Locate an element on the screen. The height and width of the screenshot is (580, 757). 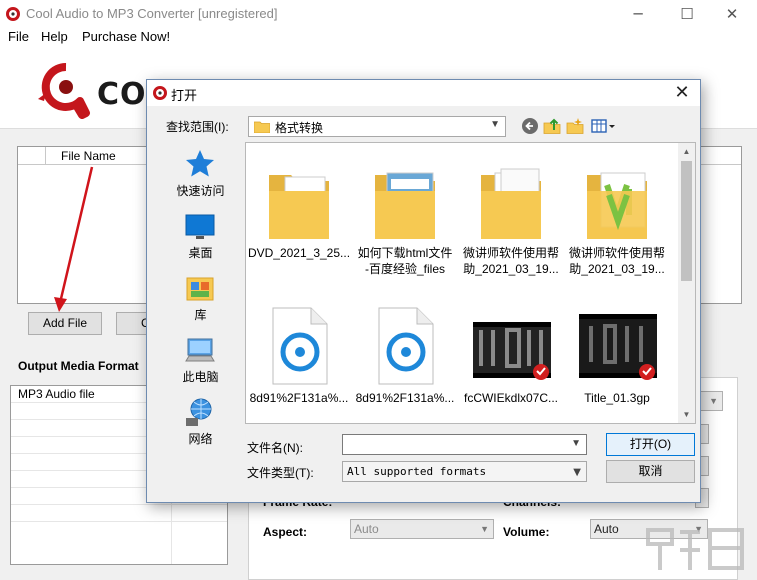
dialog-close-button: ✕ is located at coordinates (682, 93).